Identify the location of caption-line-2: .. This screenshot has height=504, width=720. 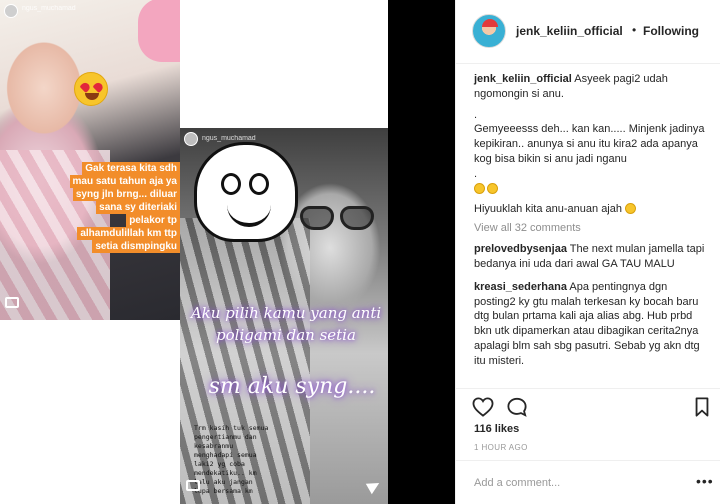
(476, 114).